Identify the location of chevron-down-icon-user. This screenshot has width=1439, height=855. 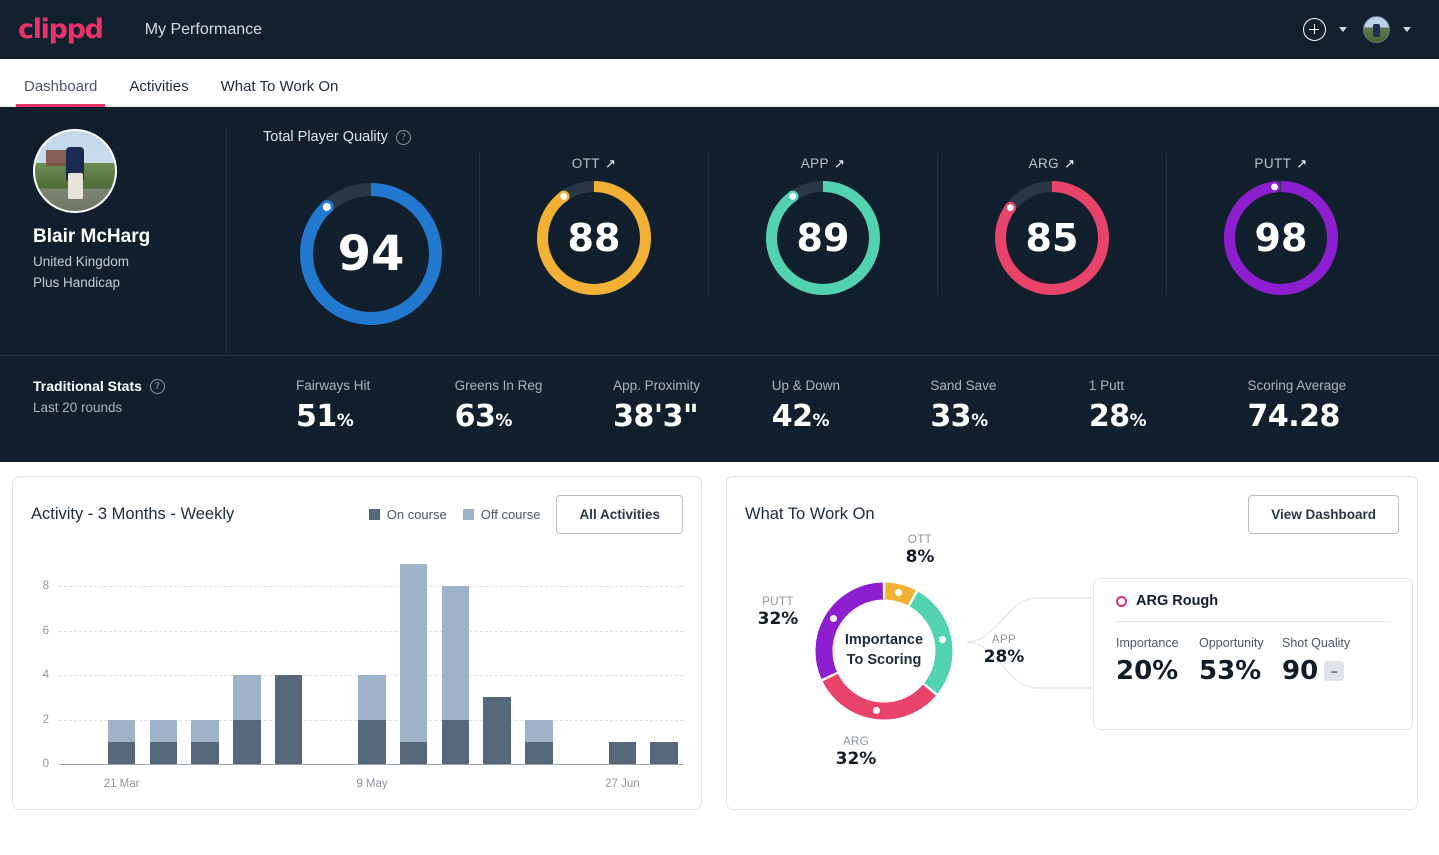
(1407, 29).